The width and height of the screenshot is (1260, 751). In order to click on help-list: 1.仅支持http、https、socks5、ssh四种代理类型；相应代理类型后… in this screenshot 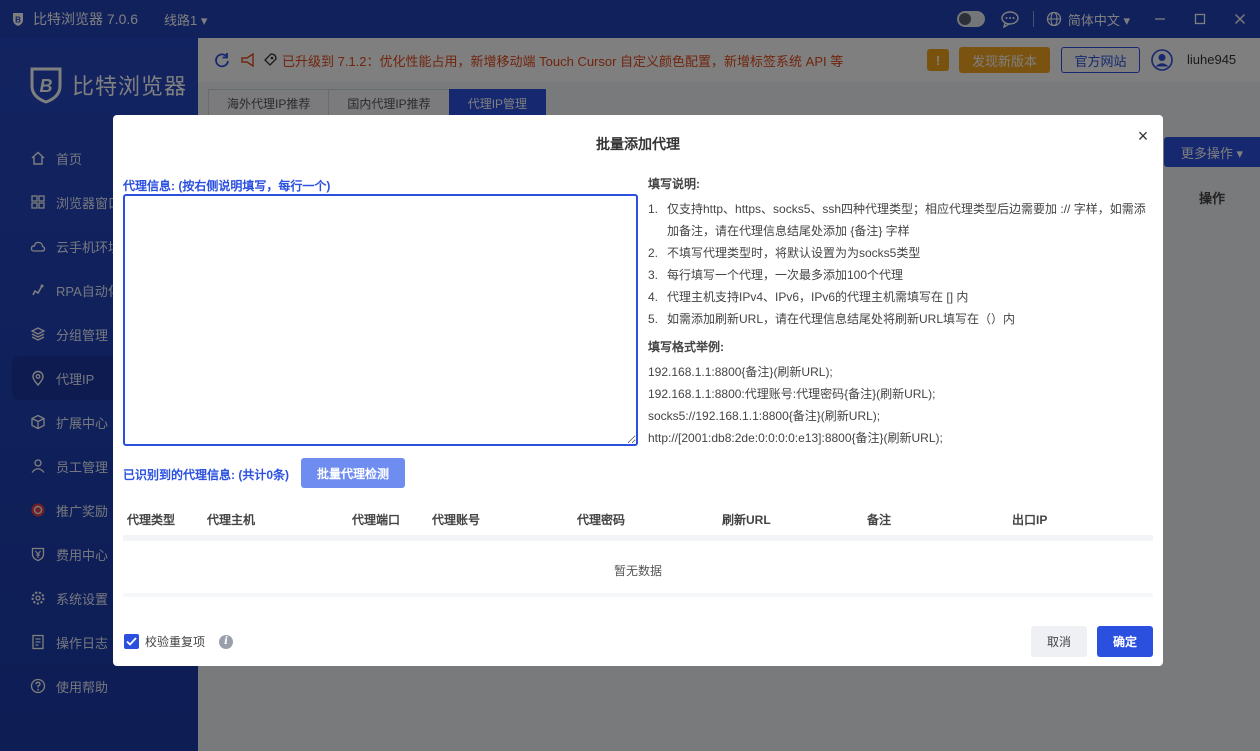, I will do `click(900, 264)`.